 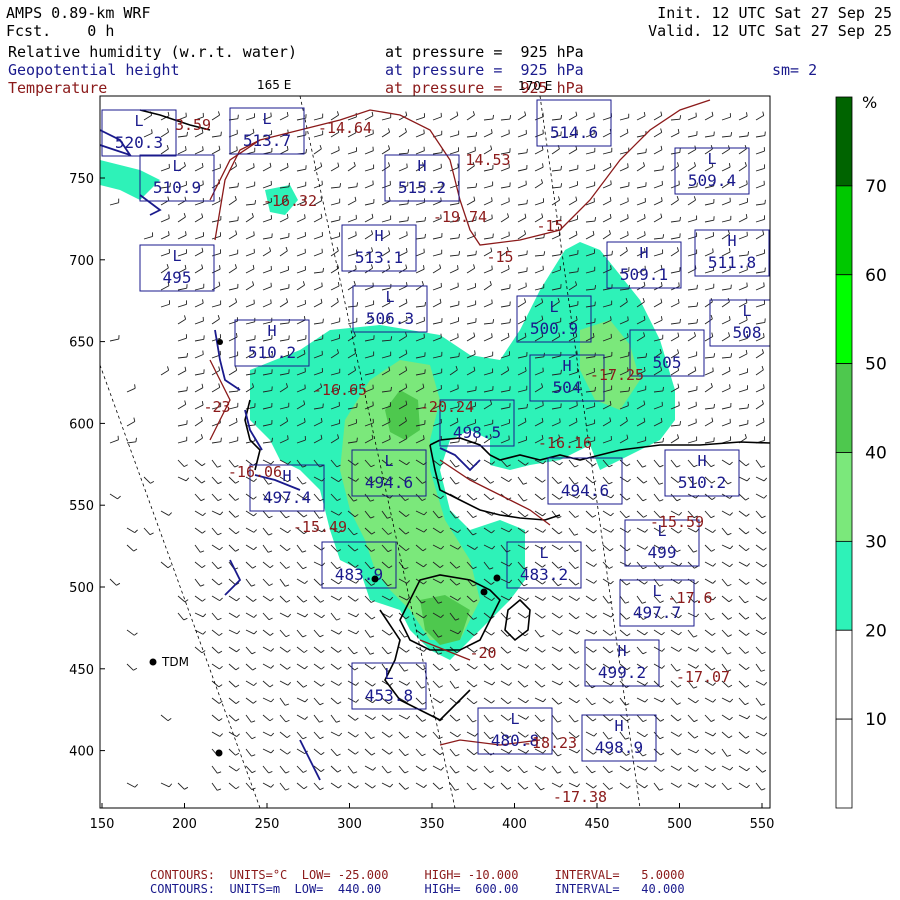 What do you see at coordinates (102, 824) in the screenshot?
I see `x-tick-label: 150` at bounding box center [102, 824].